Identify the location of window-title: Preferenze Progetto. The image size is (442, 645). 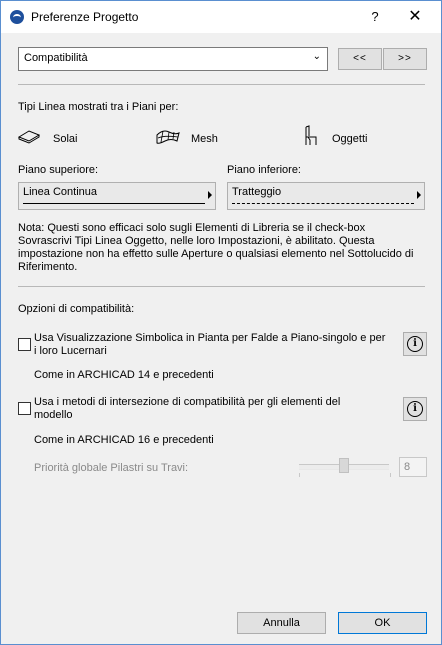
(85, 17).